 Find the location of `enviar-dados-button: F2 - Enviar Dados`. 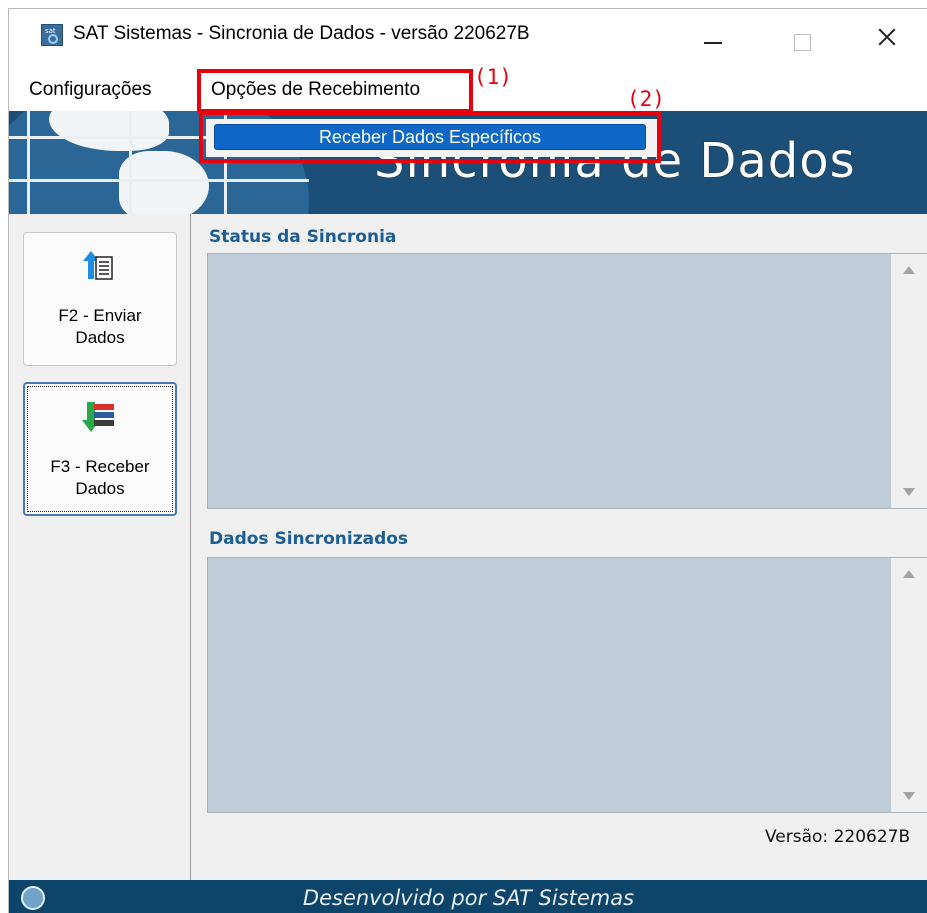

enviar-dados-button: F2 - Enviar Dados is located at coordinates (100, 299).